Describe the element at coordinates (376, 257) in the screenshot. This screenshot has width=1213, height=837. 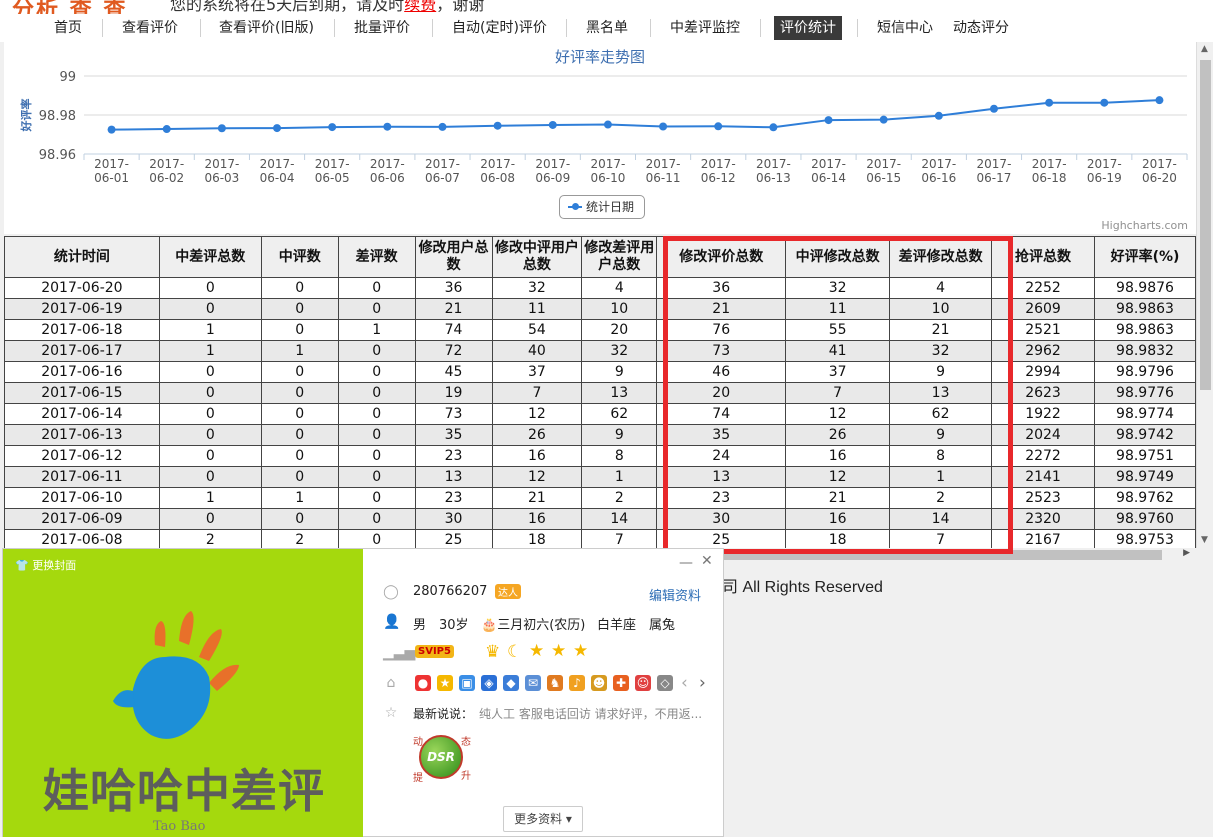
I see `column-header: 差评数` at that location.